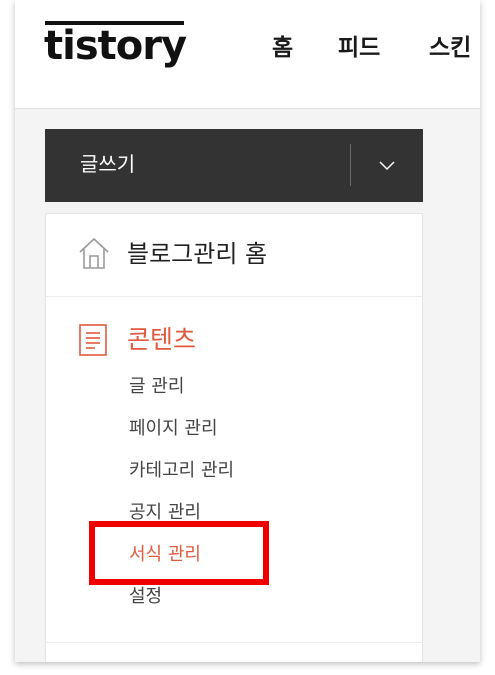  Describe the element at coordinates (115, 46) in the screenshot. I see `tistory-logo: tistory` at that location.